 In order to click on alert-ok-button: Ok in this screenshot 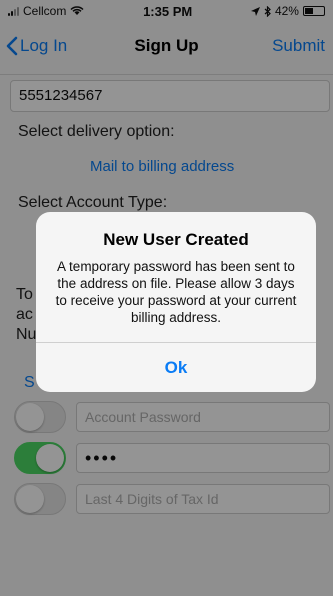, I will do `click(176, 367)`.